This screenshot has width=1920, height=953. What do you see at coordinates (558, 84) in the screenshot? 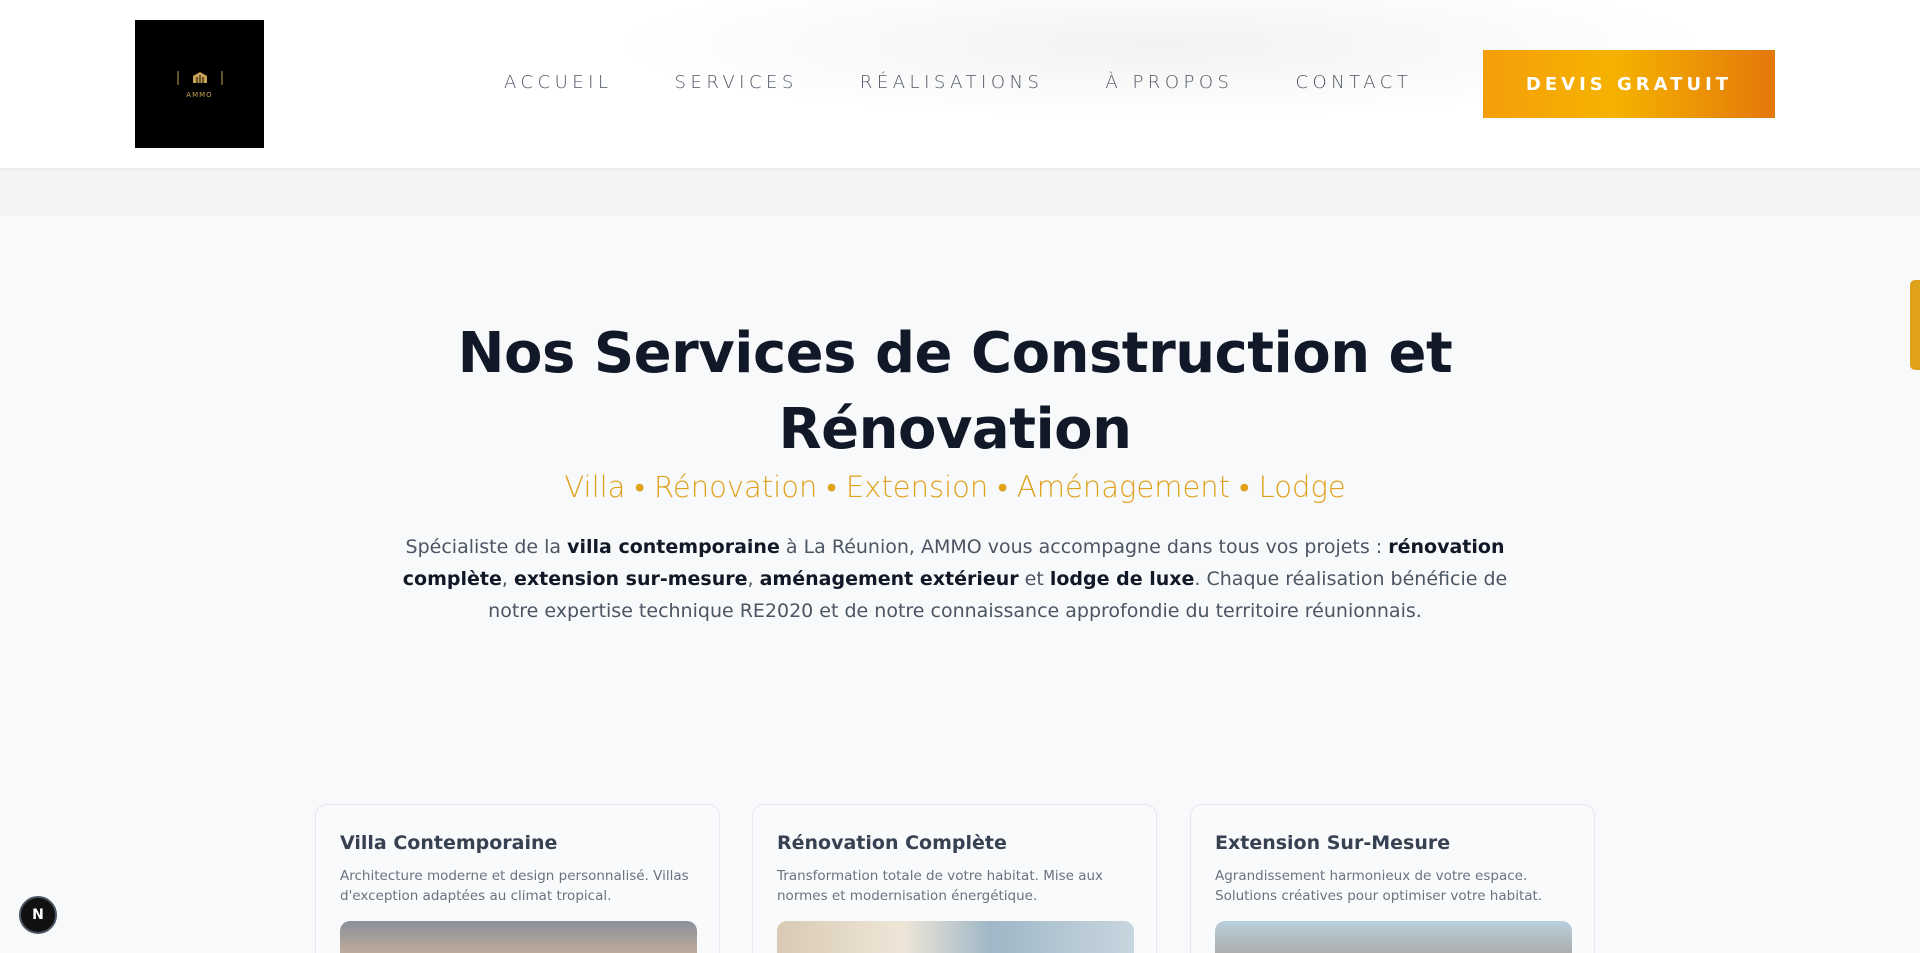
I see `nav-accueil: ACCUEIL` at bounding box center [558, 84].